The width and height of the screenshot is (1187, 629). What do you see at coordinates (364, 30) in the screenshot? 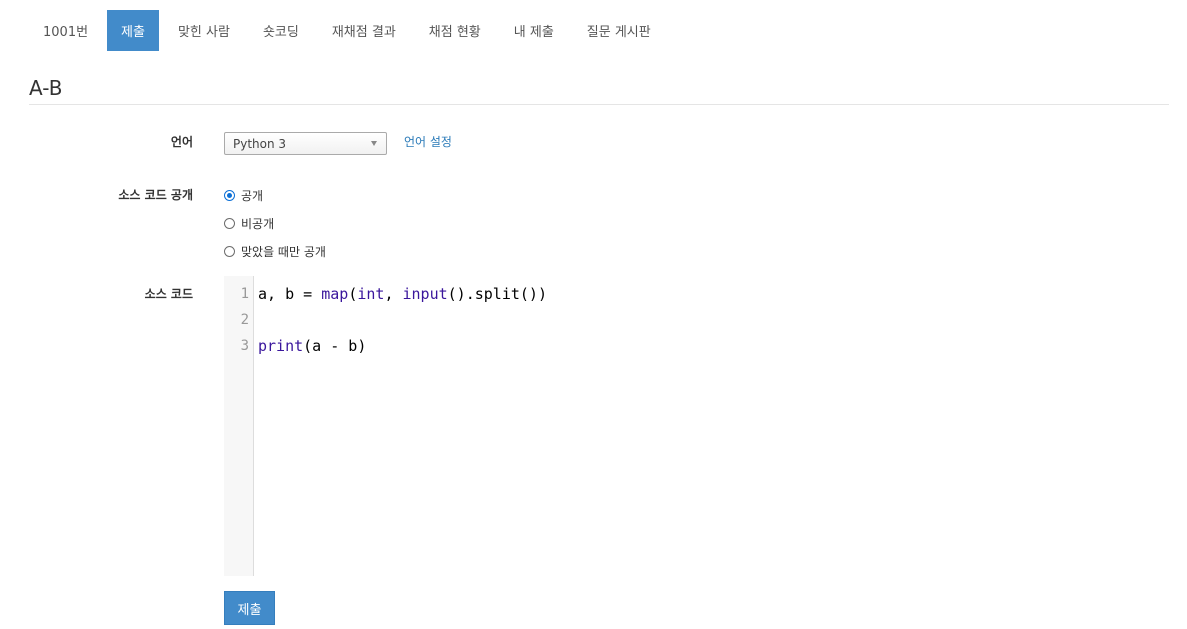
I see `tab-rejudge-results: 재채점 결과` at bounding box center [364, 30].